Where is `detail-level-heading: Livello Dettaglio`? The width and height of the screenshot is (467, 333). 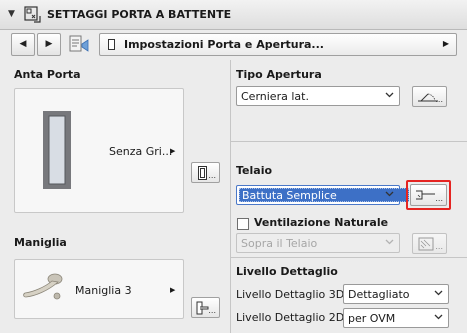
detail-level-heading: Livello Dettaglio is located at coordinates (287, 271).